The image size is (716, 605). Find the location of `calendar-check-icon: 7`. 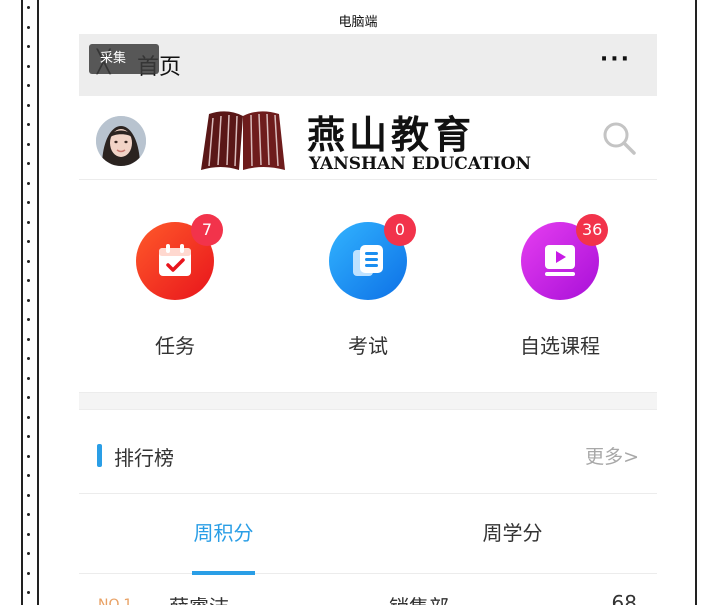

calendar-check-icon: 7 is located at coordinates (179, 257).